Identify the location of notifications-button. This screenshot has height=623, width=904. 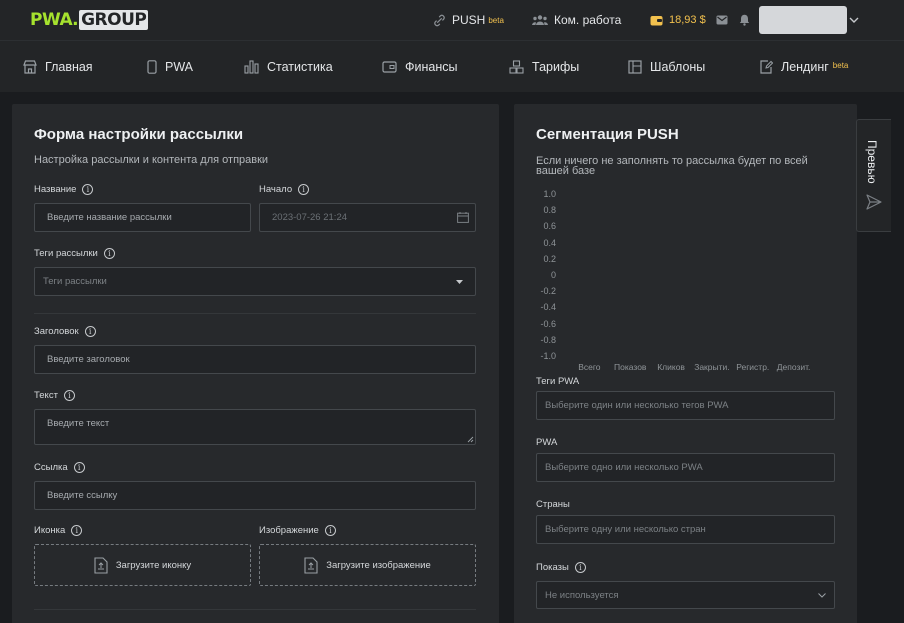
(744, 20).